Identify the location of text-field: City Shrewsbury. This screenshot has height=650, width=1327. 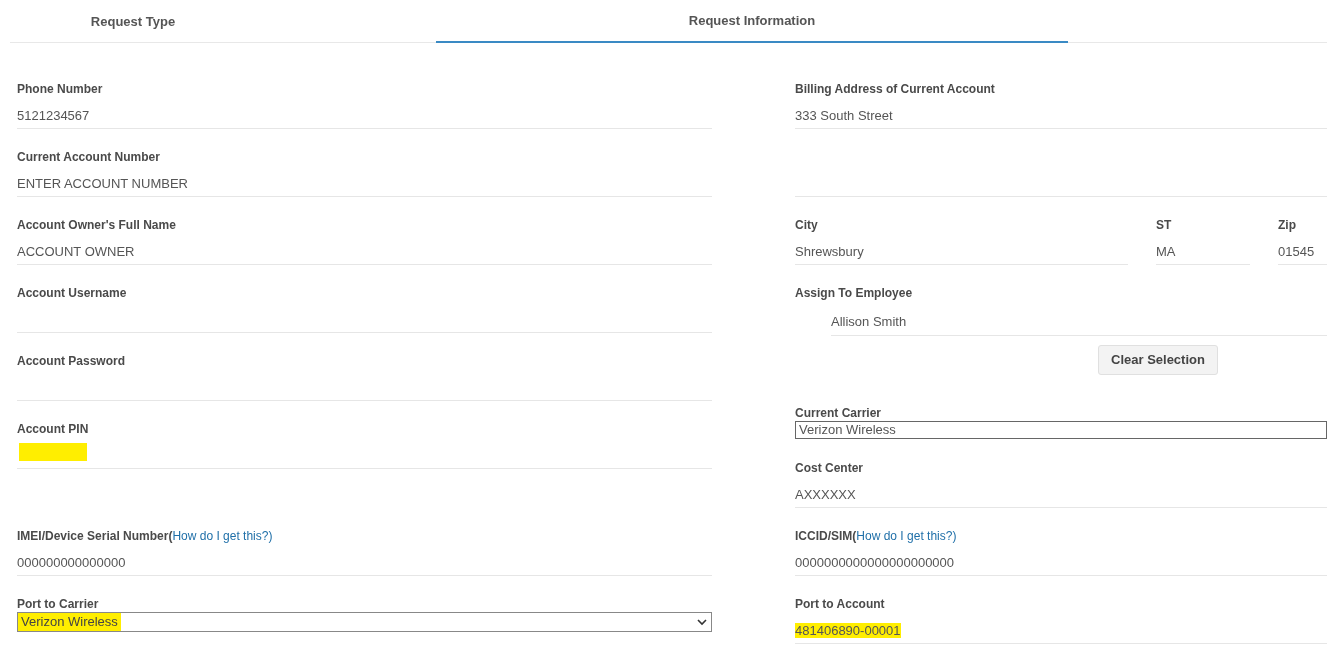
(961, 238).